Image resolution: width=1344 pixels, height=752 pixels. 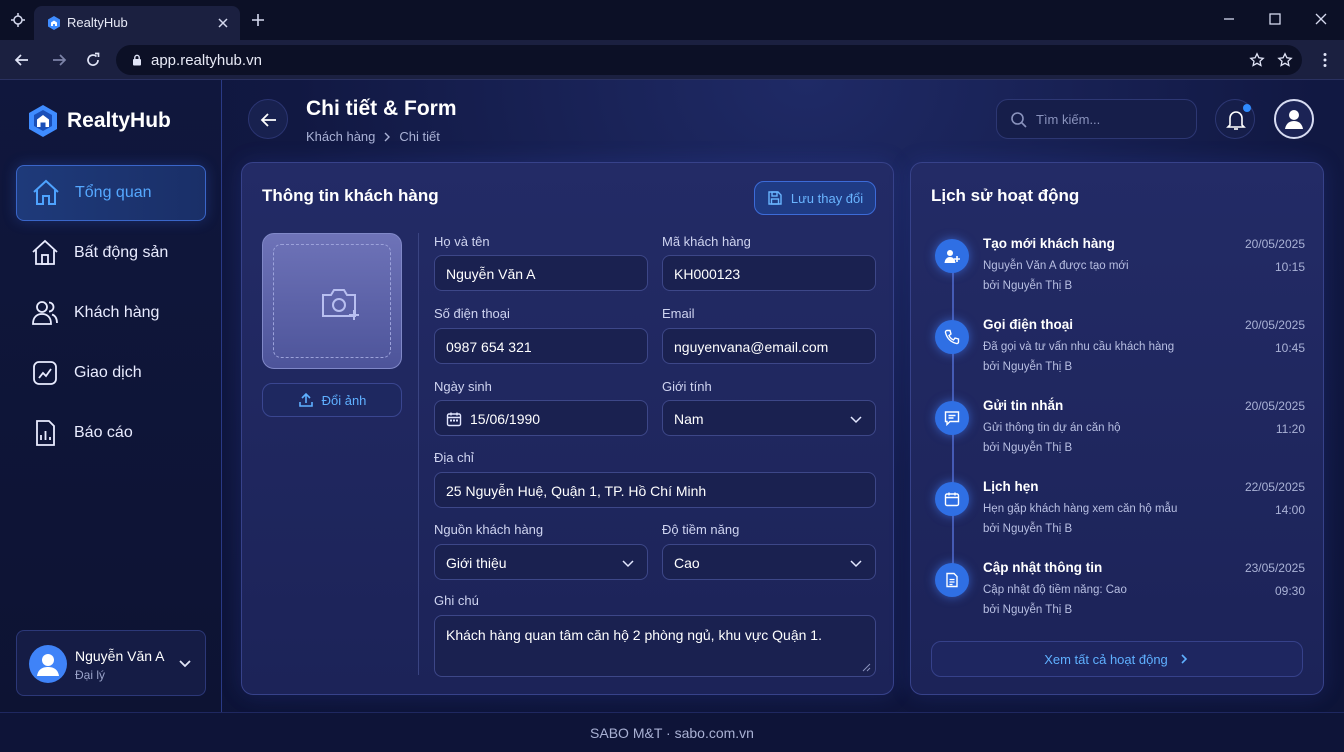 I want to click on activity-time: 10:45, so click(x=1289, y=348).